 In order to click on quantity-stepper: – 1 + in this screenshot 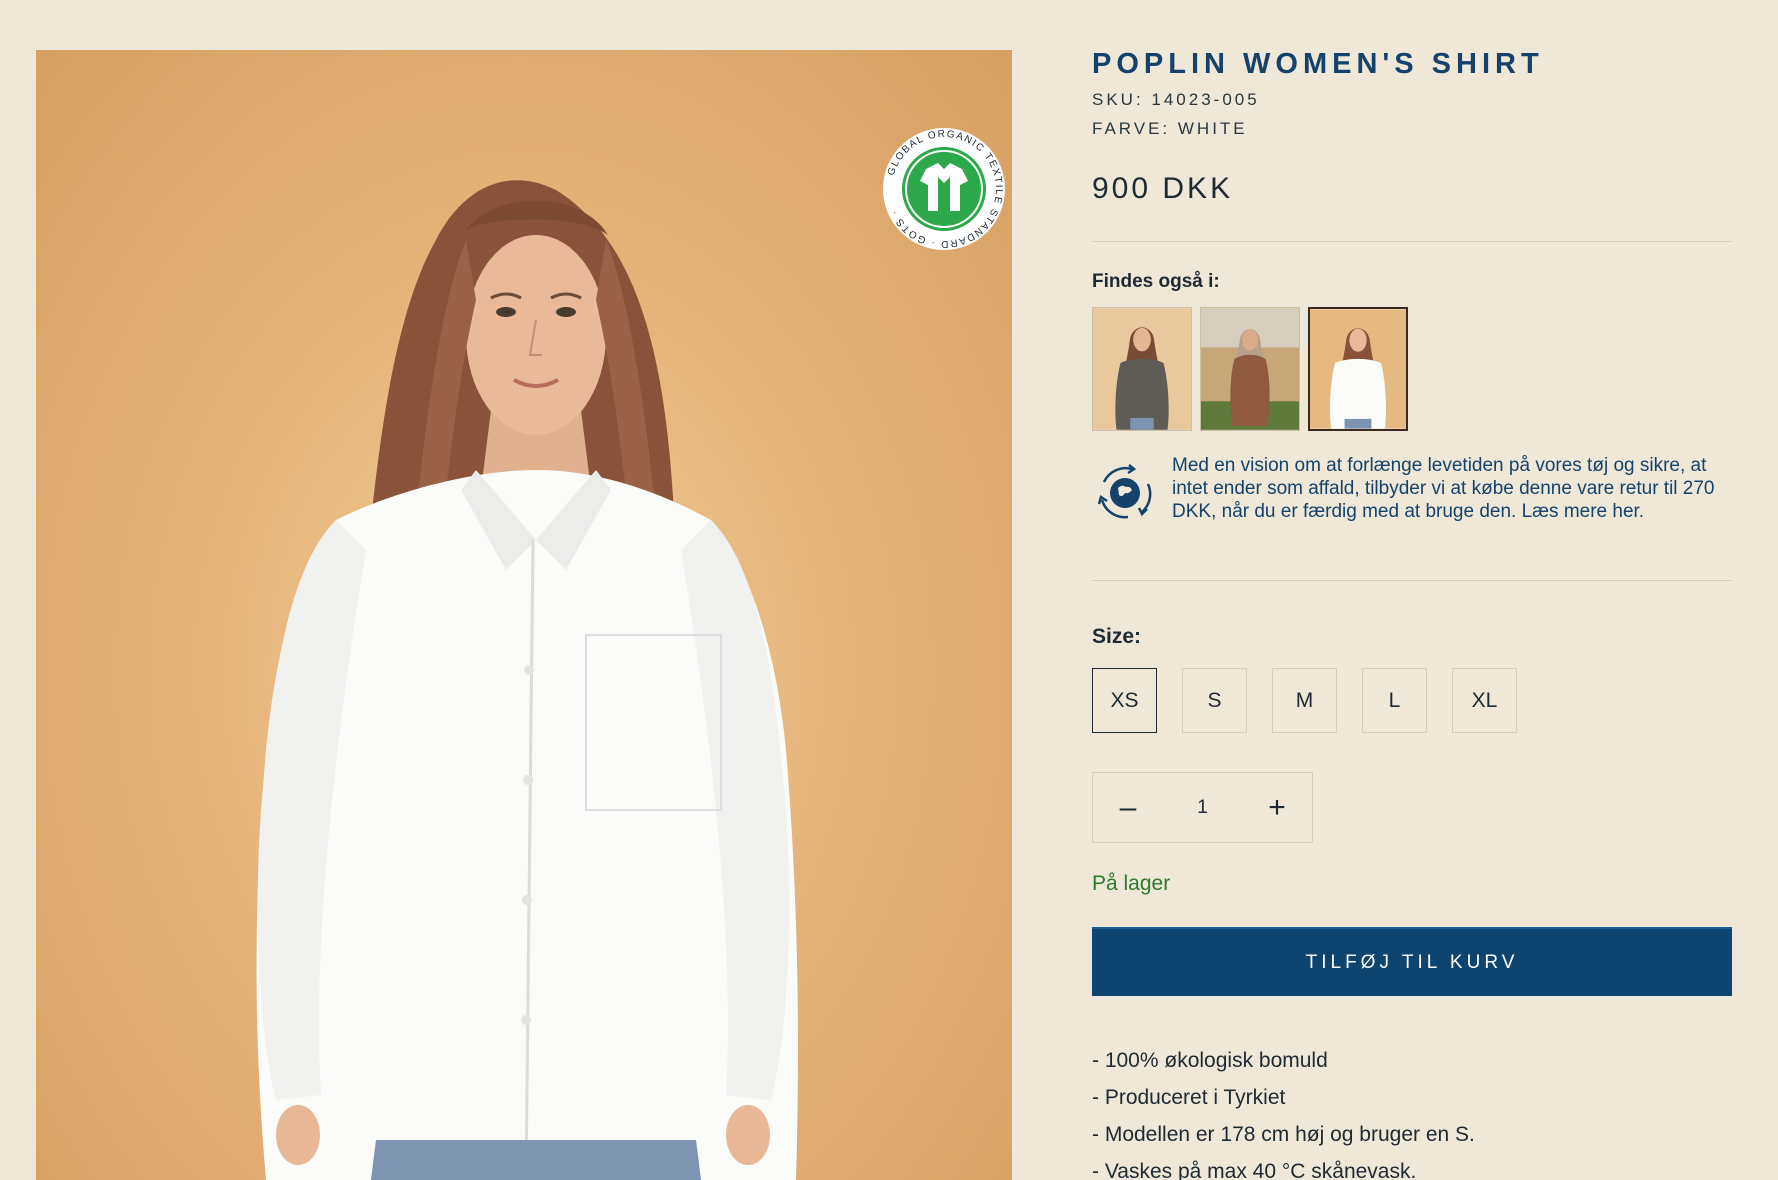, I will do `click(1202, 807)`.